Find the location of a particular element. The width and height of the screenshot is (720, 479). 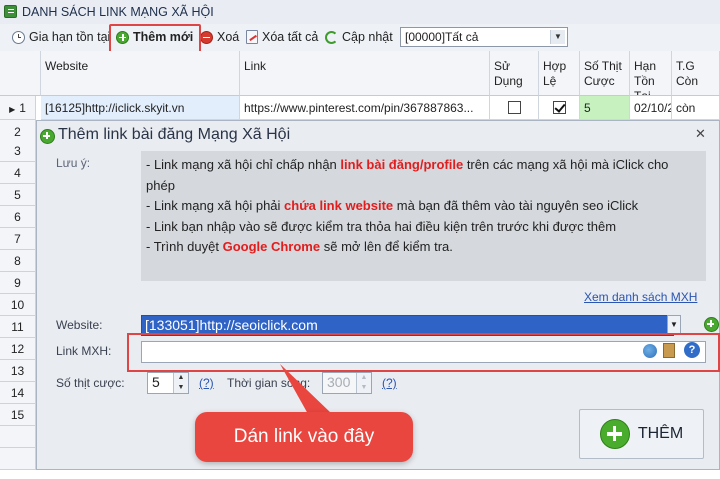

link-mxh-label: Link MXH: is located at coordinates (84, 351).